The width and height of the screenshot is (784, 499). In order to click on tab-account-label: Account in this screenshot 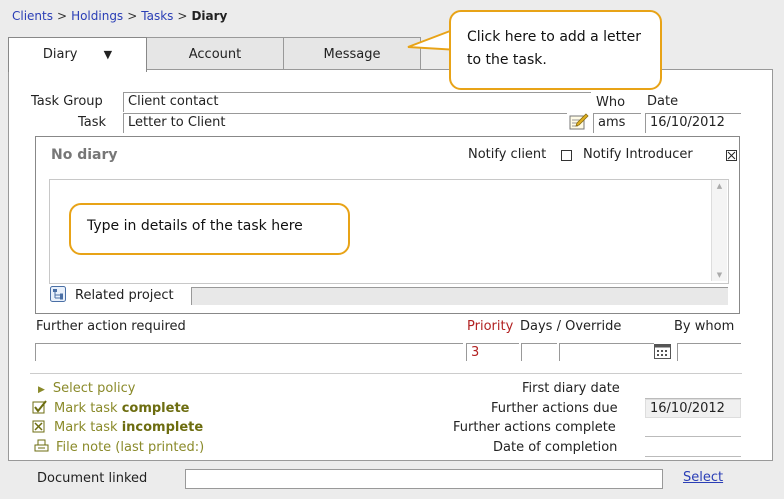, I will do `click(215, 54)`.